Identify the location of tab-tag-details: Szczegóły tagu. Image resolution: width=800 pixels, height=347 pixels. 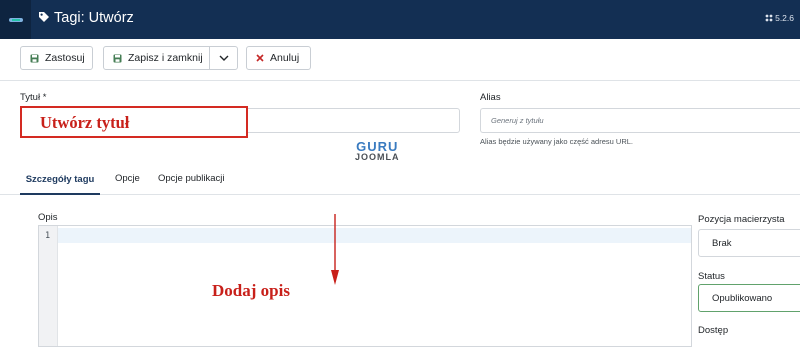
(60, 184).